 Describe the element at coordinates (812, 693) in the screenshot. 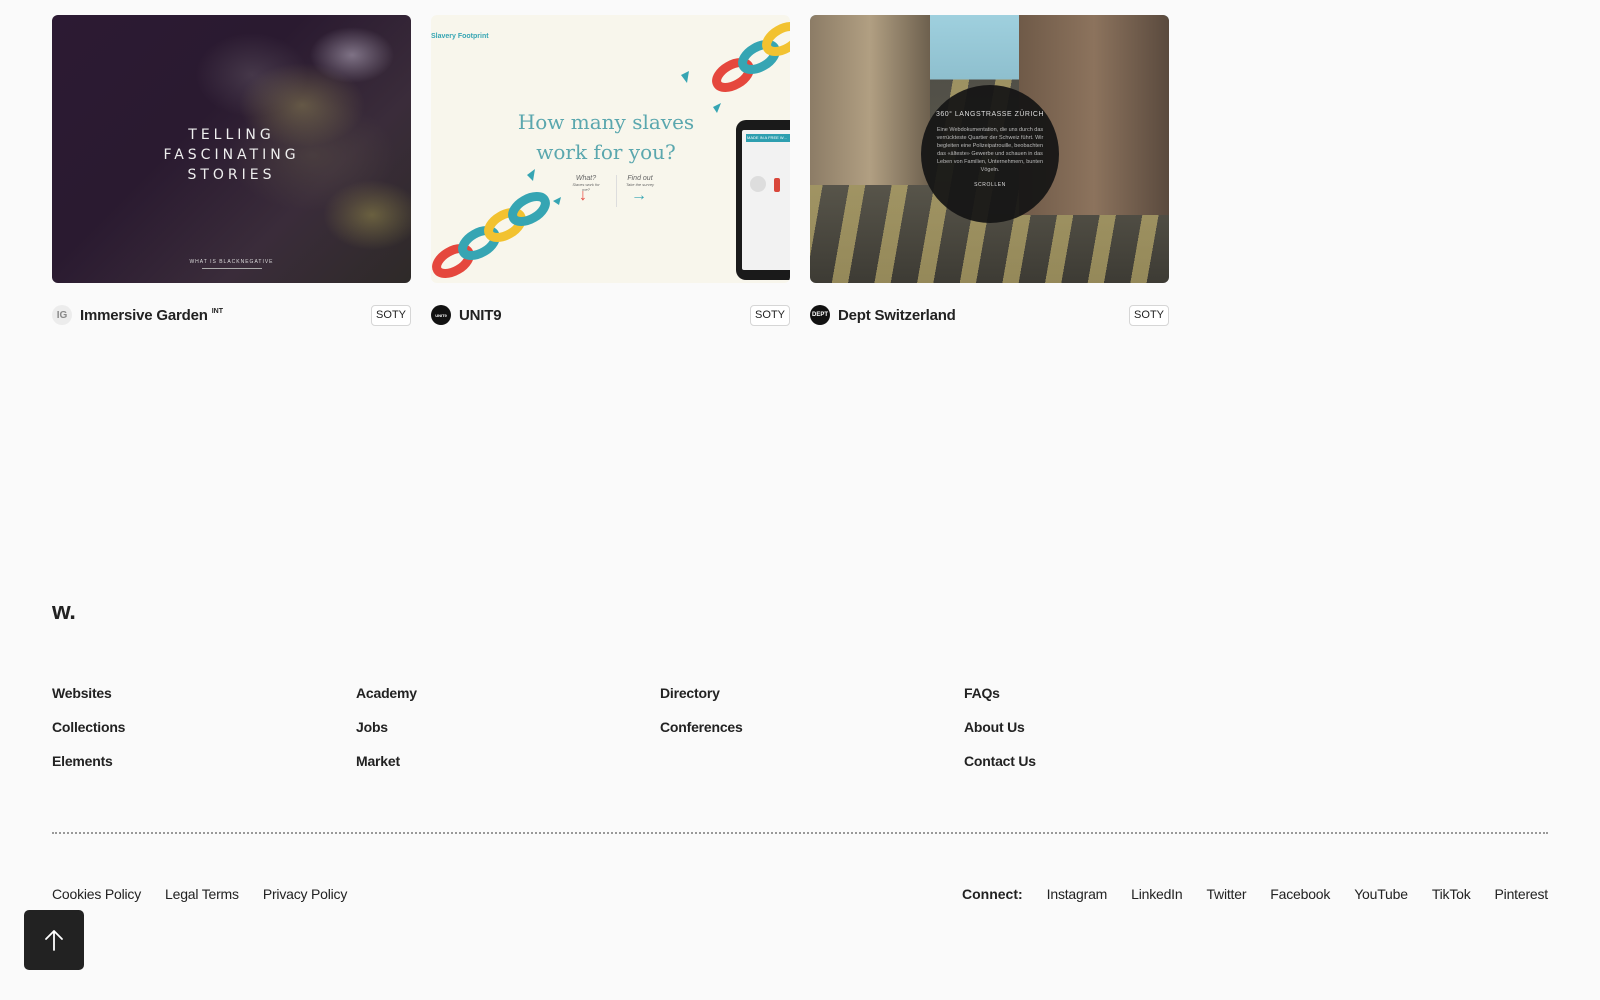

I see `footer-link-directory: Directory` at that location.